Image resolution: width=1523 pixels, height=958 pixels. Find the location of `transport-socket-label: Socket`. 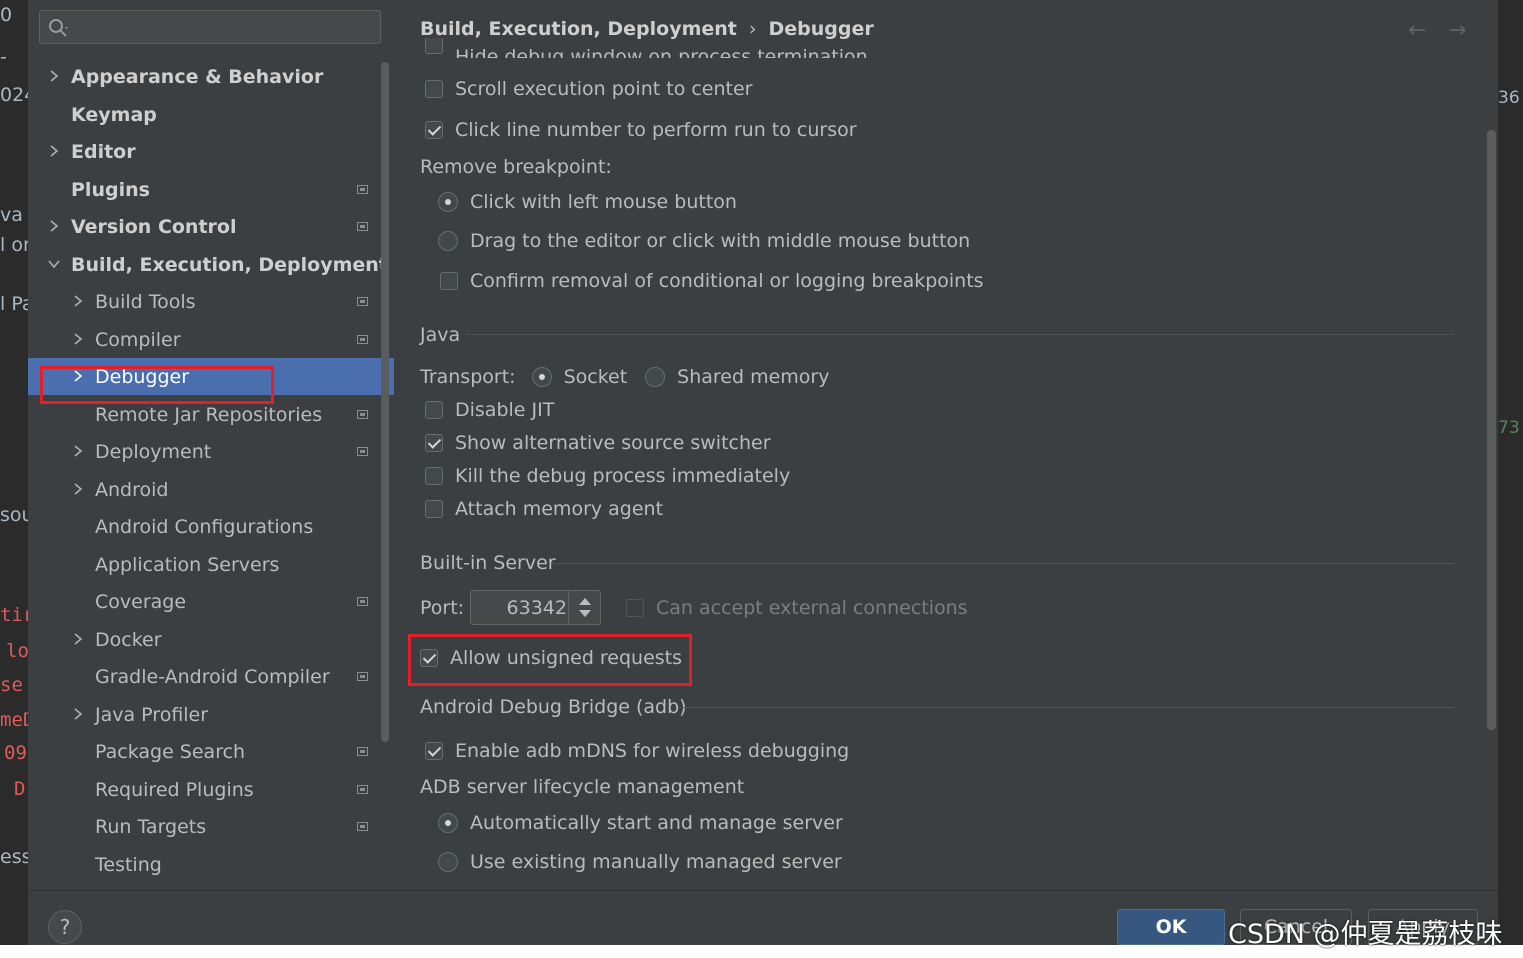

transport-socket-label: Socket is located at coordinates (596, 377).